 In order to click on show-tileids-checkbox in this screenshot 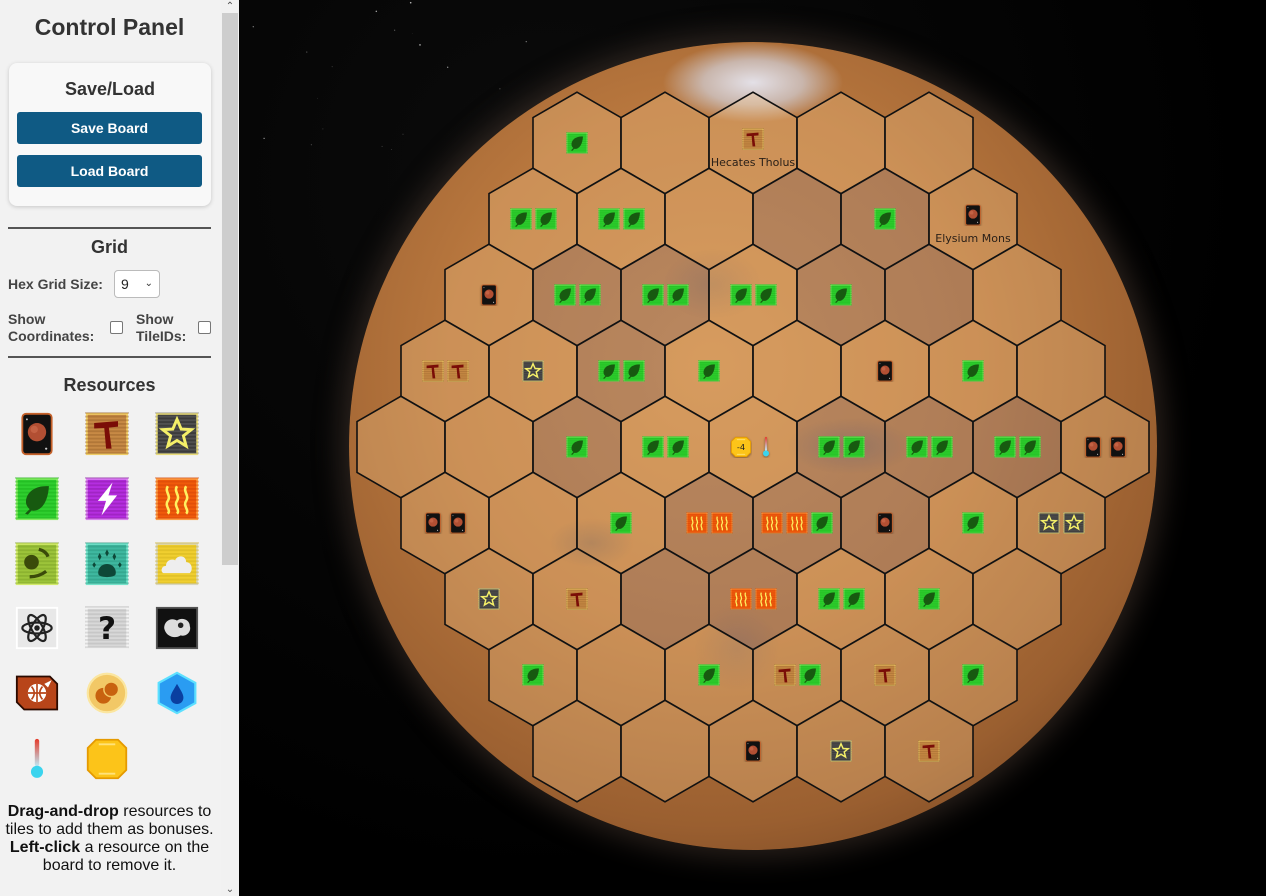, I will do `click(204, 327)`.